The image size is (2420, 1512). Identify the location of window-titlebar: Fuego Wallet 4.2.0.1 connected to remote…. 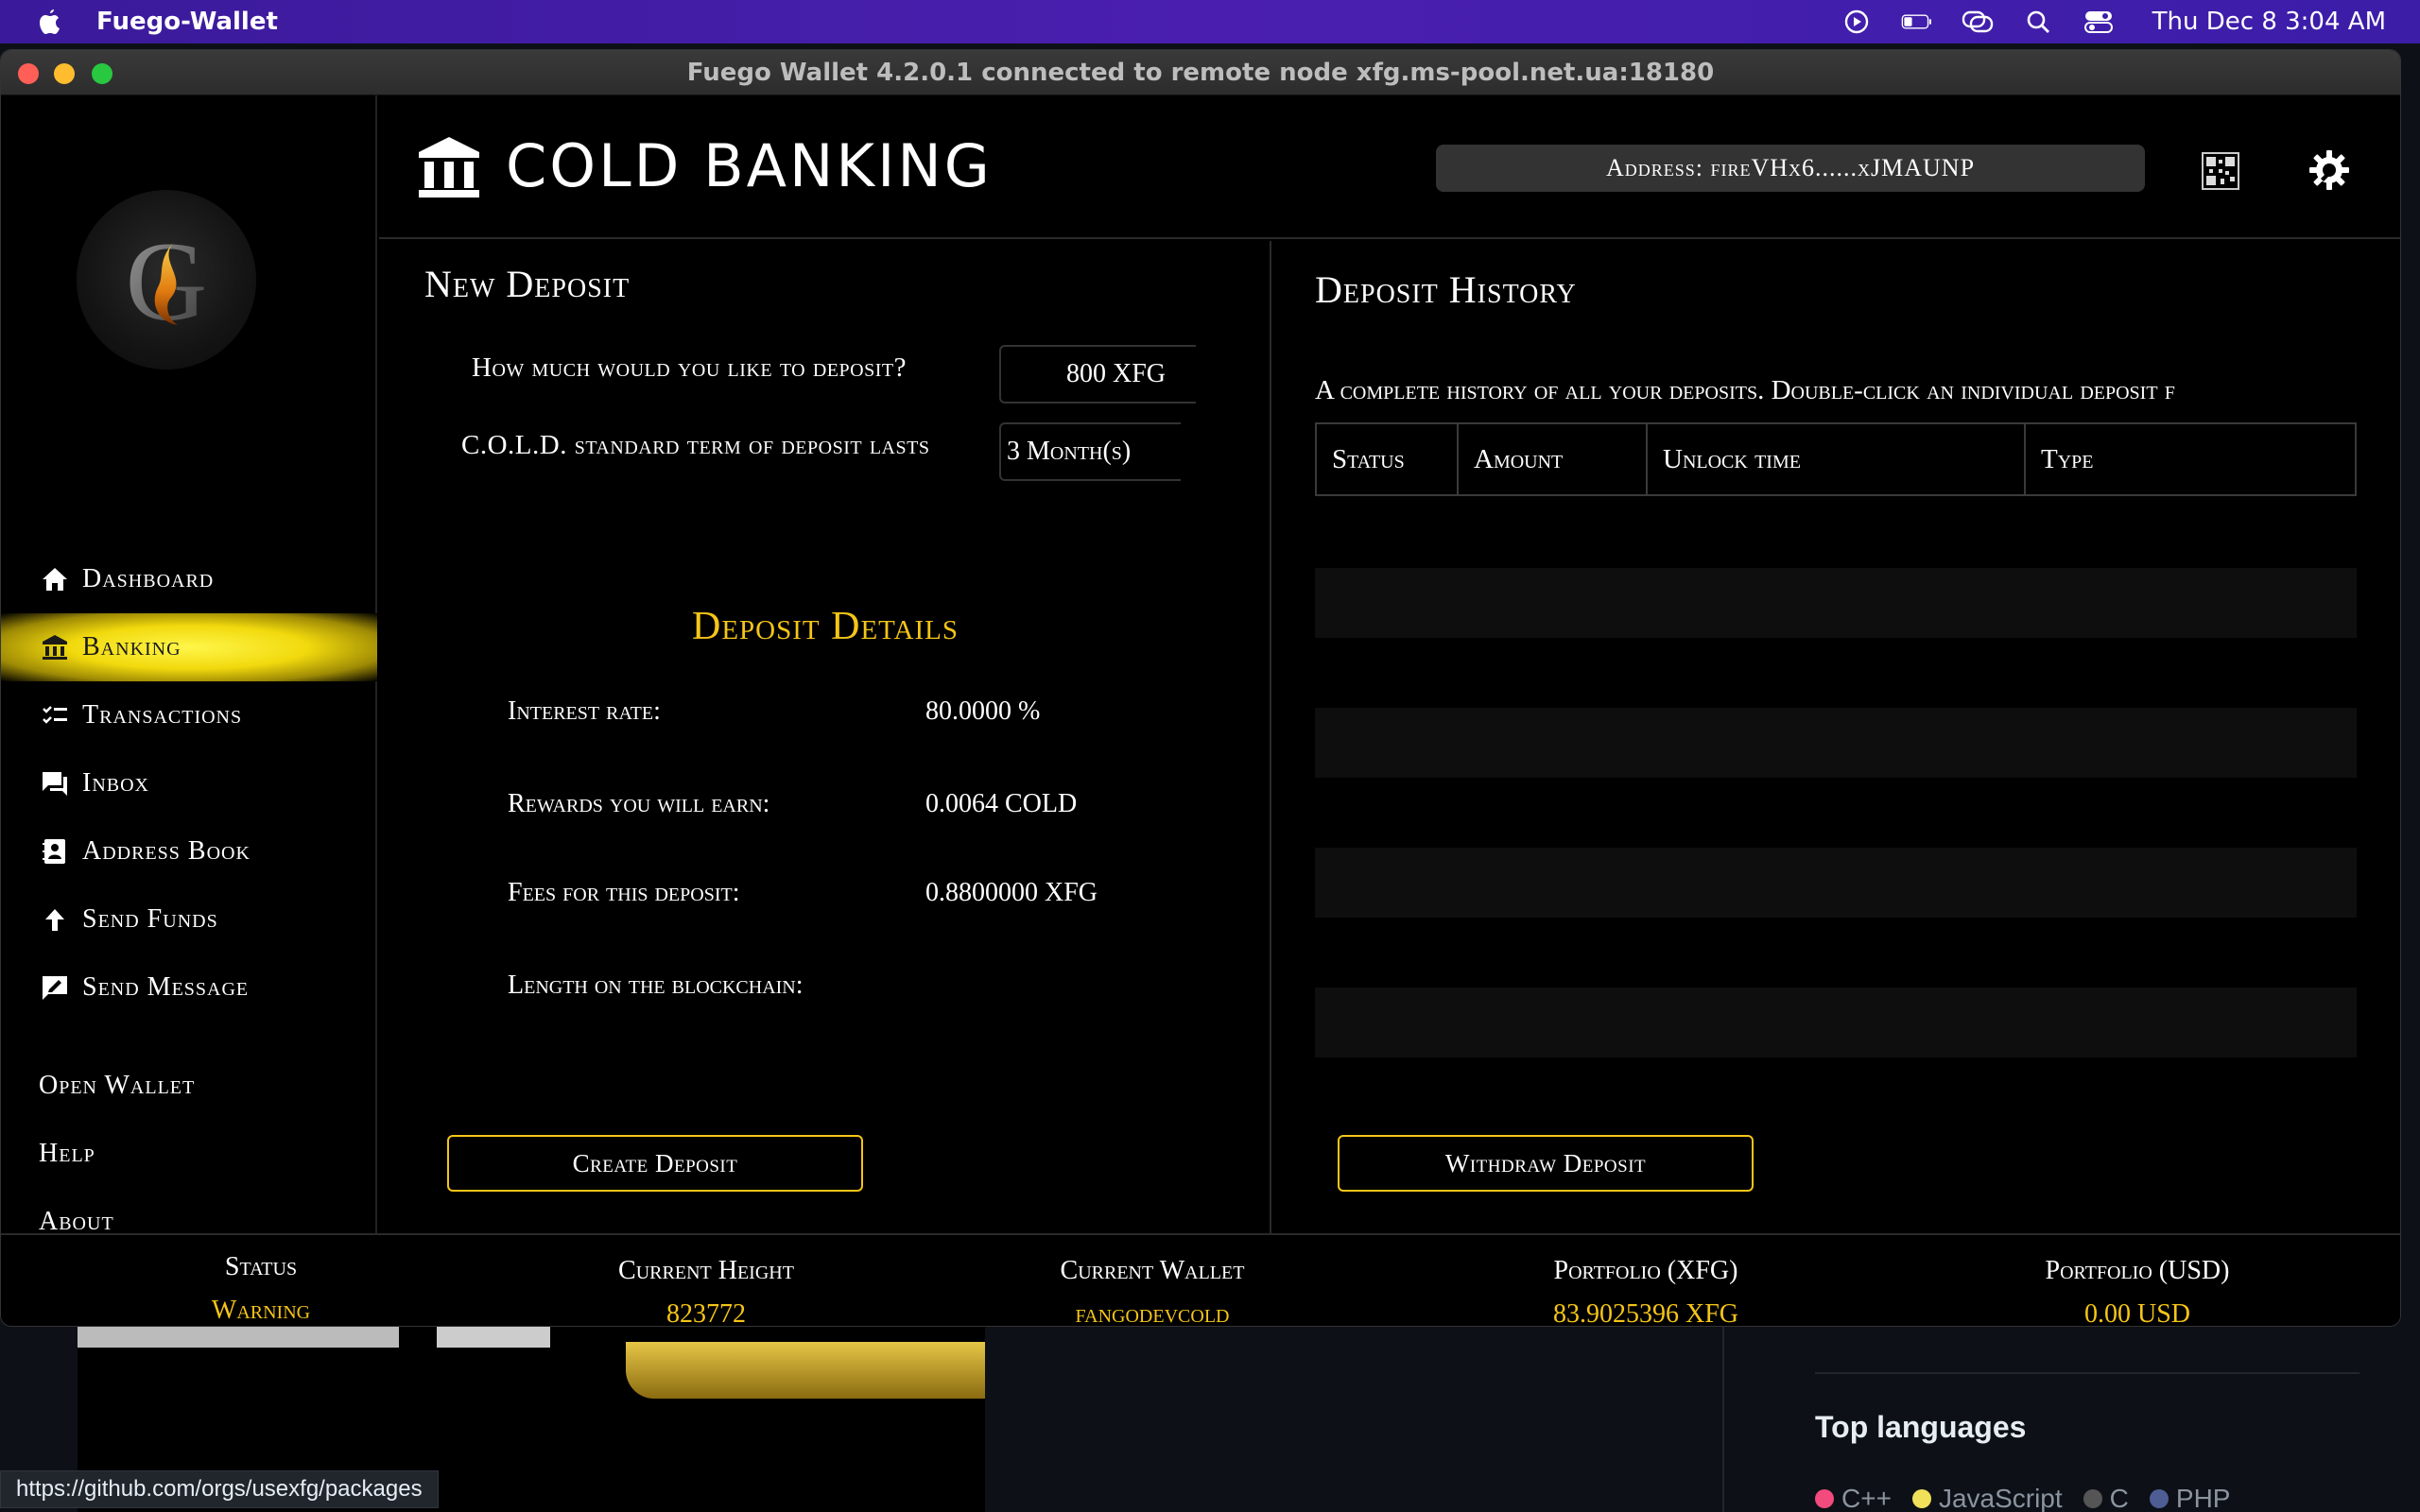
(1200, 72).